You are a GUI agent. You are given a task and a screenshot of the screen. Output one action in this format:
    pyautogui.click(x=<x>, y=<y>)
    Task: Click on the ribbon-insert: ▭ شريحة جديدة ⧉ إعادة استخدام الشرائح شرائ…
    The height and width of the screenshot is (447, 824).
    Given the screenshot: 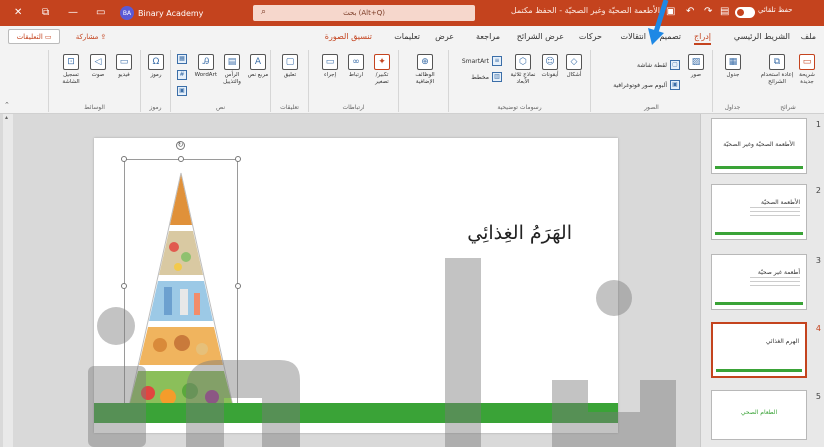 What is the action you would take?
    pyautogui.click(x=412, y=81)
    